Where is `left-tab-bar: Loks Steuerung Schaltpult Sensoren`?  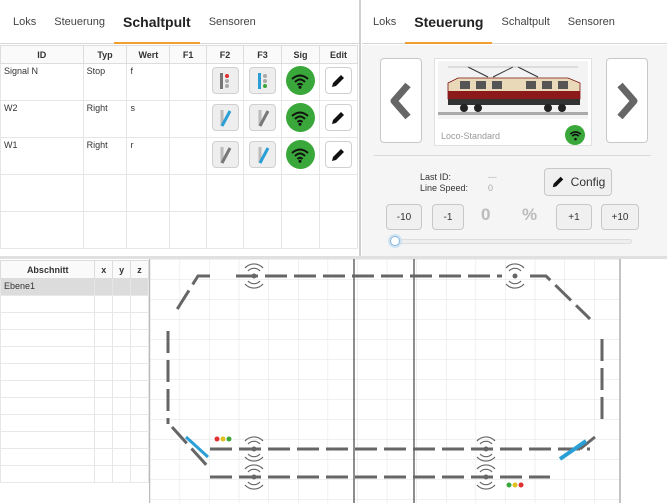 left-tab-bar: Loks Steuerung Schaltpult Sensoren is located at coordinates (180, 22).